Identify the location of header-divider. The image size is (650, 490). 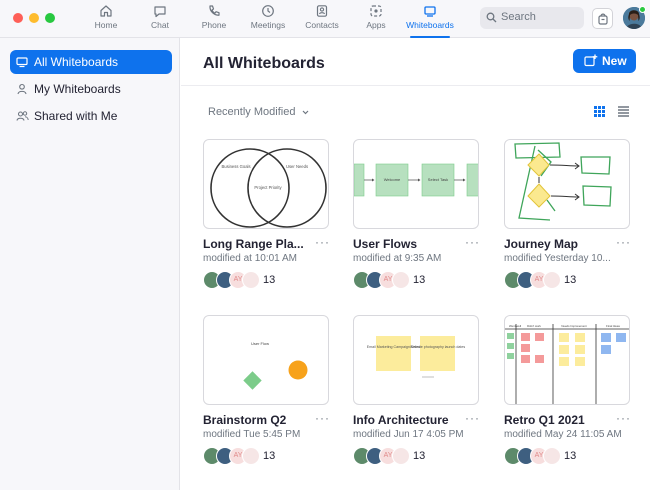
(415, 85).